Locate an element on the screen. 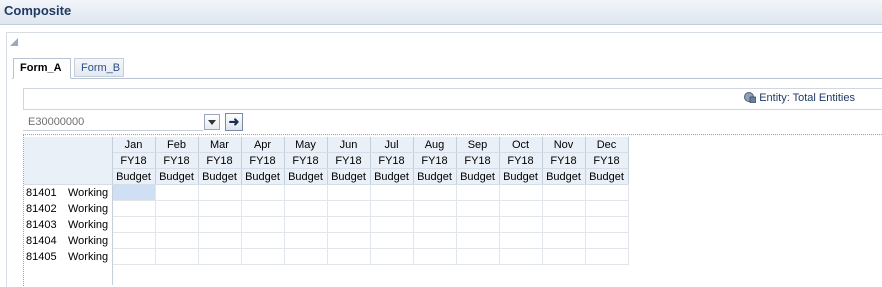 This screenshot has height=287, width=882. row-header-account: 81404 is located at coordinates (45, 240).